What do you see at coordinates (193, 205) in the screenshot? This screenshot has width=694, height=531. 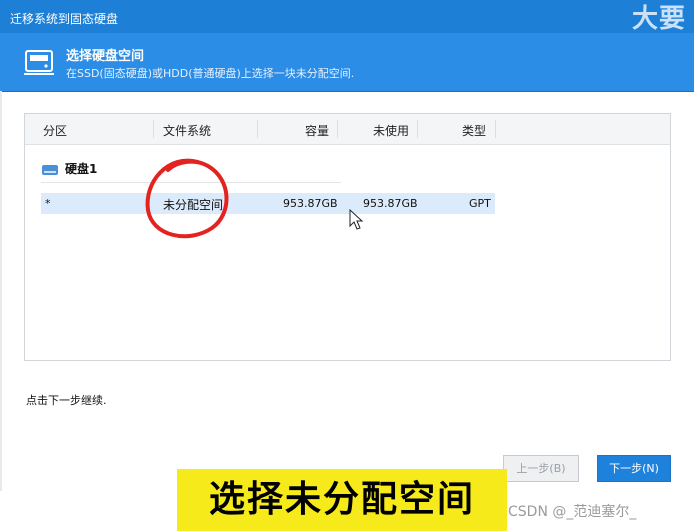 I see `filesystem-cell: 未分配空间` at bounding box center [193, 205].